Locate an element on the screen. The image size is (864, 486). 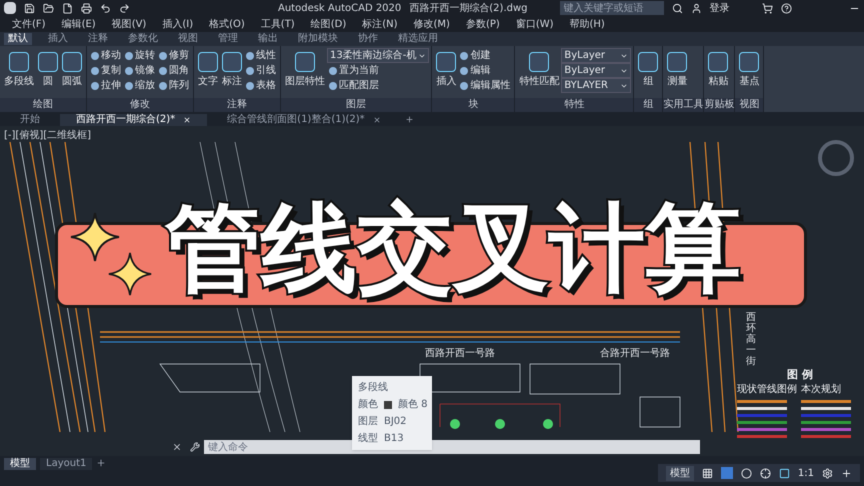
ribbon-button: 线性 is located at coordinates (261, 55).